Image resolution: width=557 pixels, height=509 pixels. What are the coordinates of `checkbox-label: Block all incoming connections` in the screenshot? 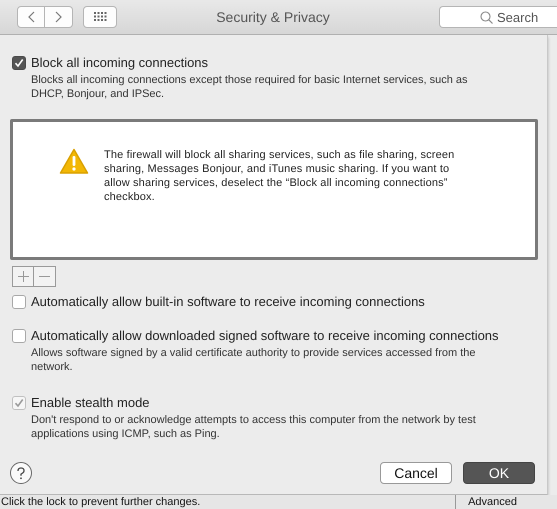 It's located at (119, 62).